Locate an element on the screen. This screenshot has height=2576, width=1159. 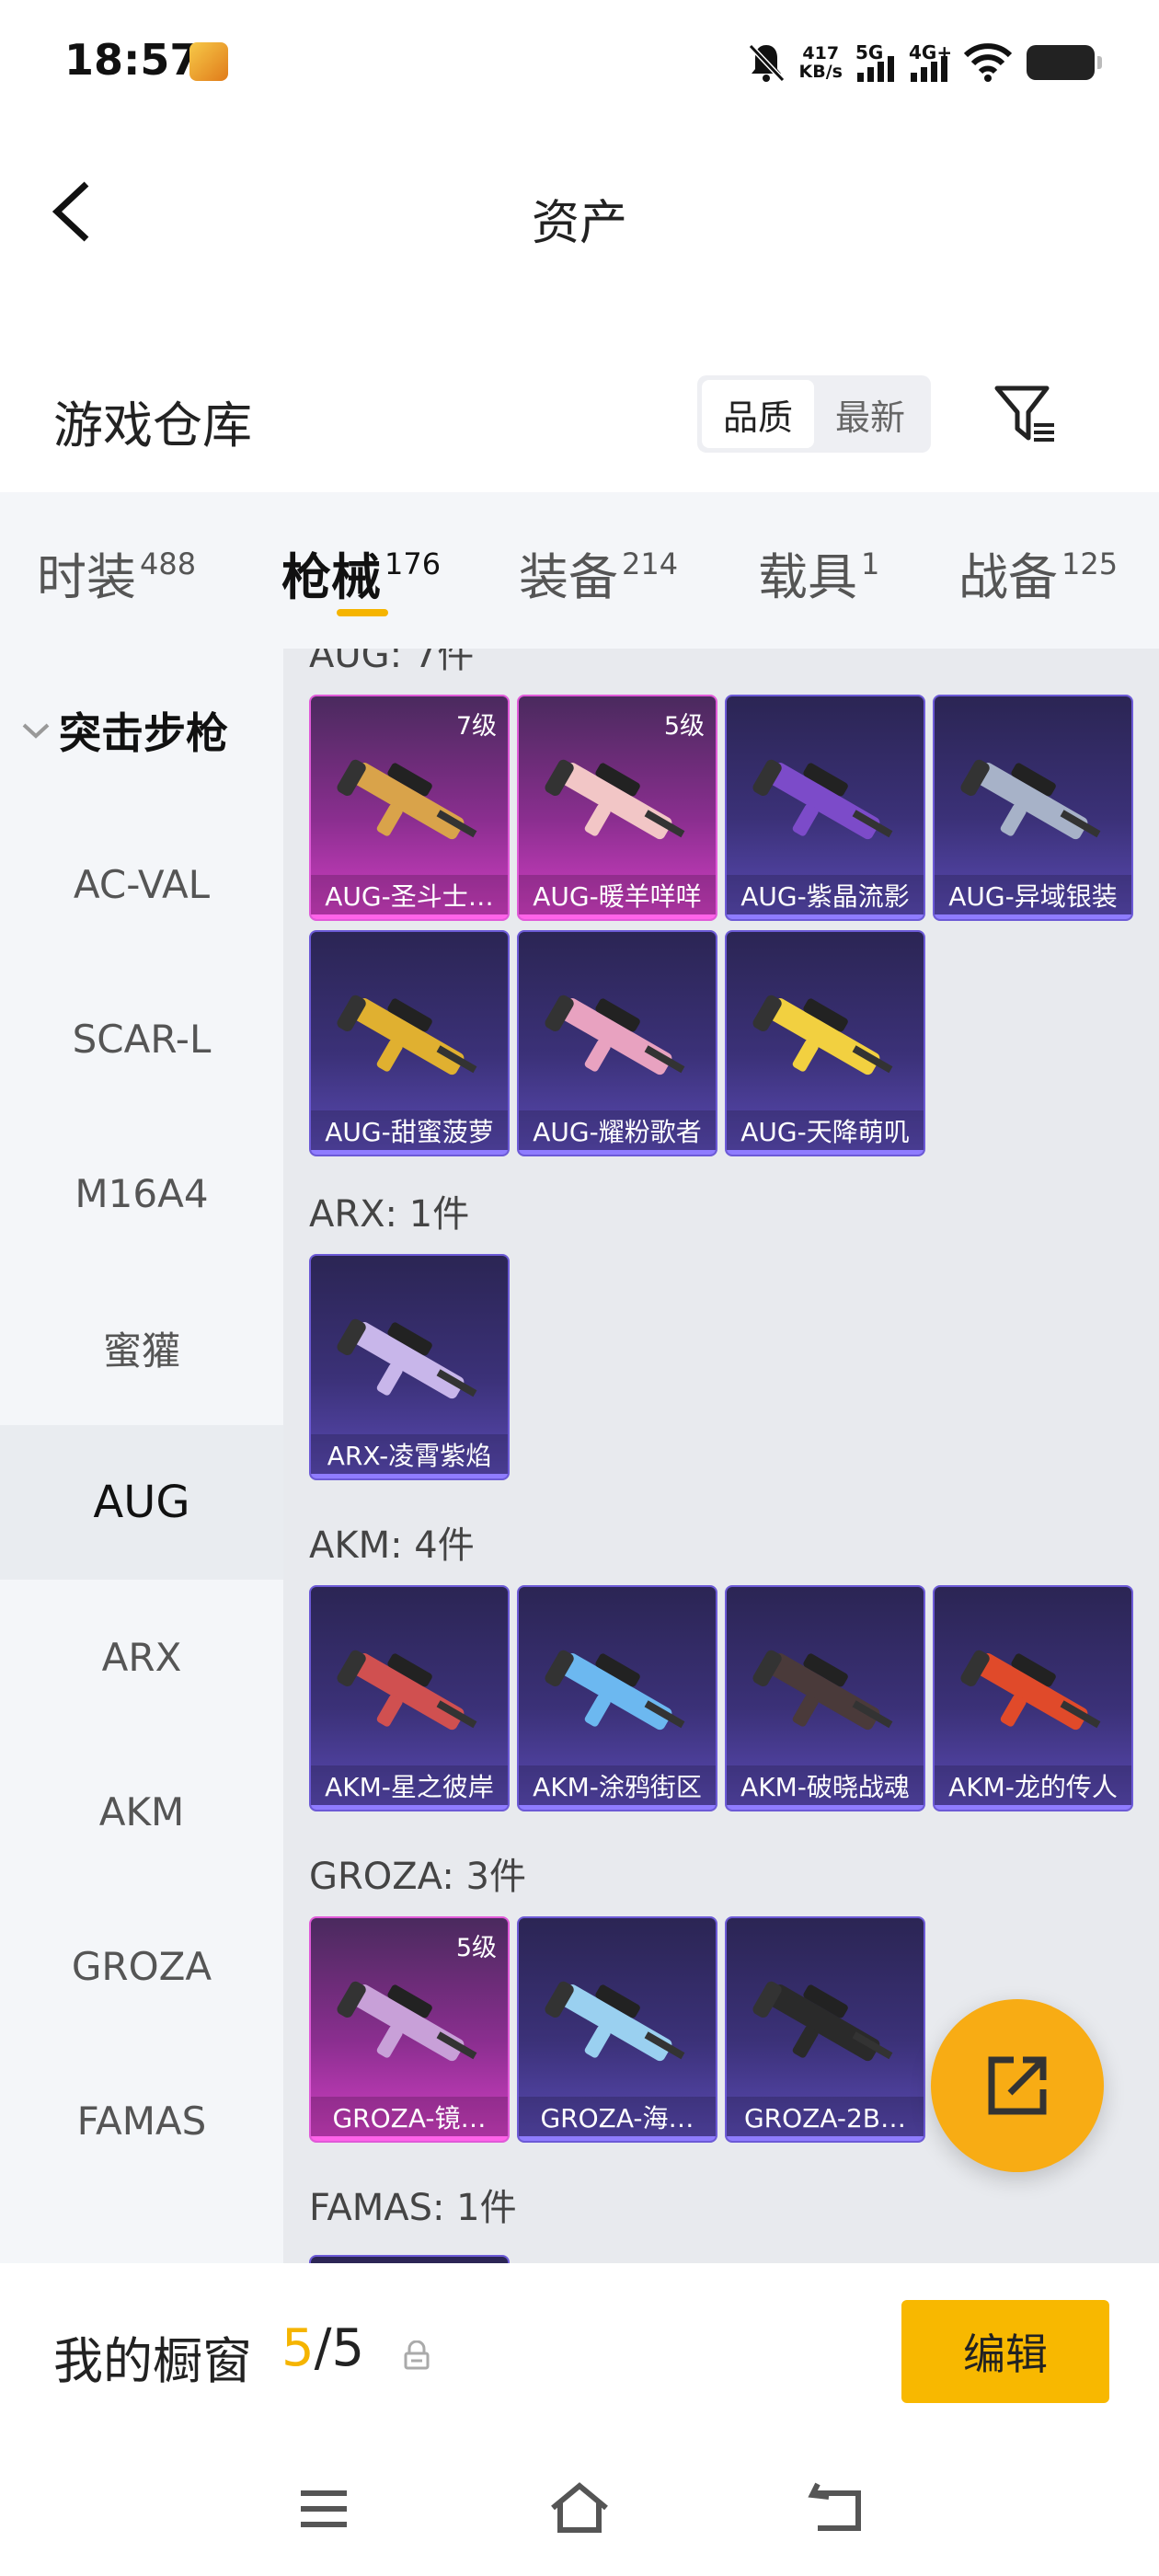
signal-4g-icon: 4G+ is located at coordinates (930, 62).